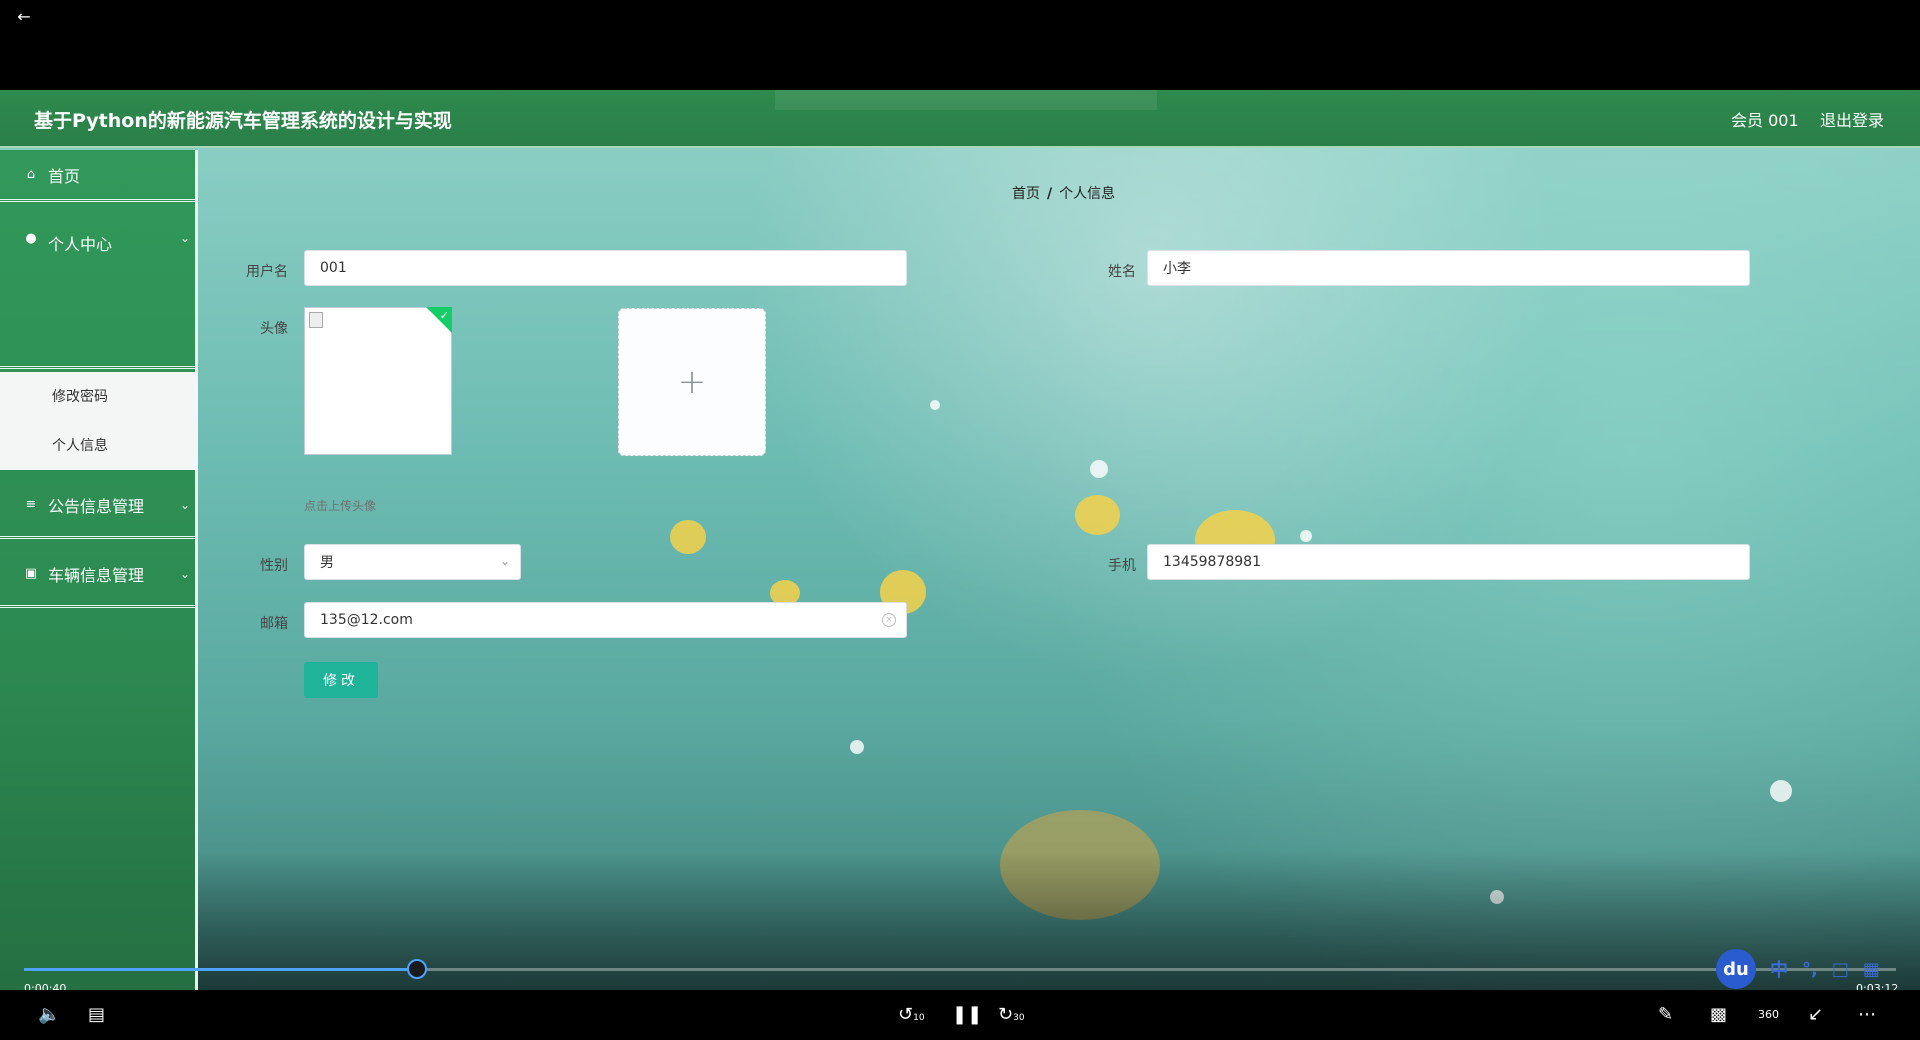 This screenshot has width=1920, height=1040. What do you see at coordinates (1122, 566) in the screenshot?
I see `phone-label: 手机` at bounding box center [1122, 566].